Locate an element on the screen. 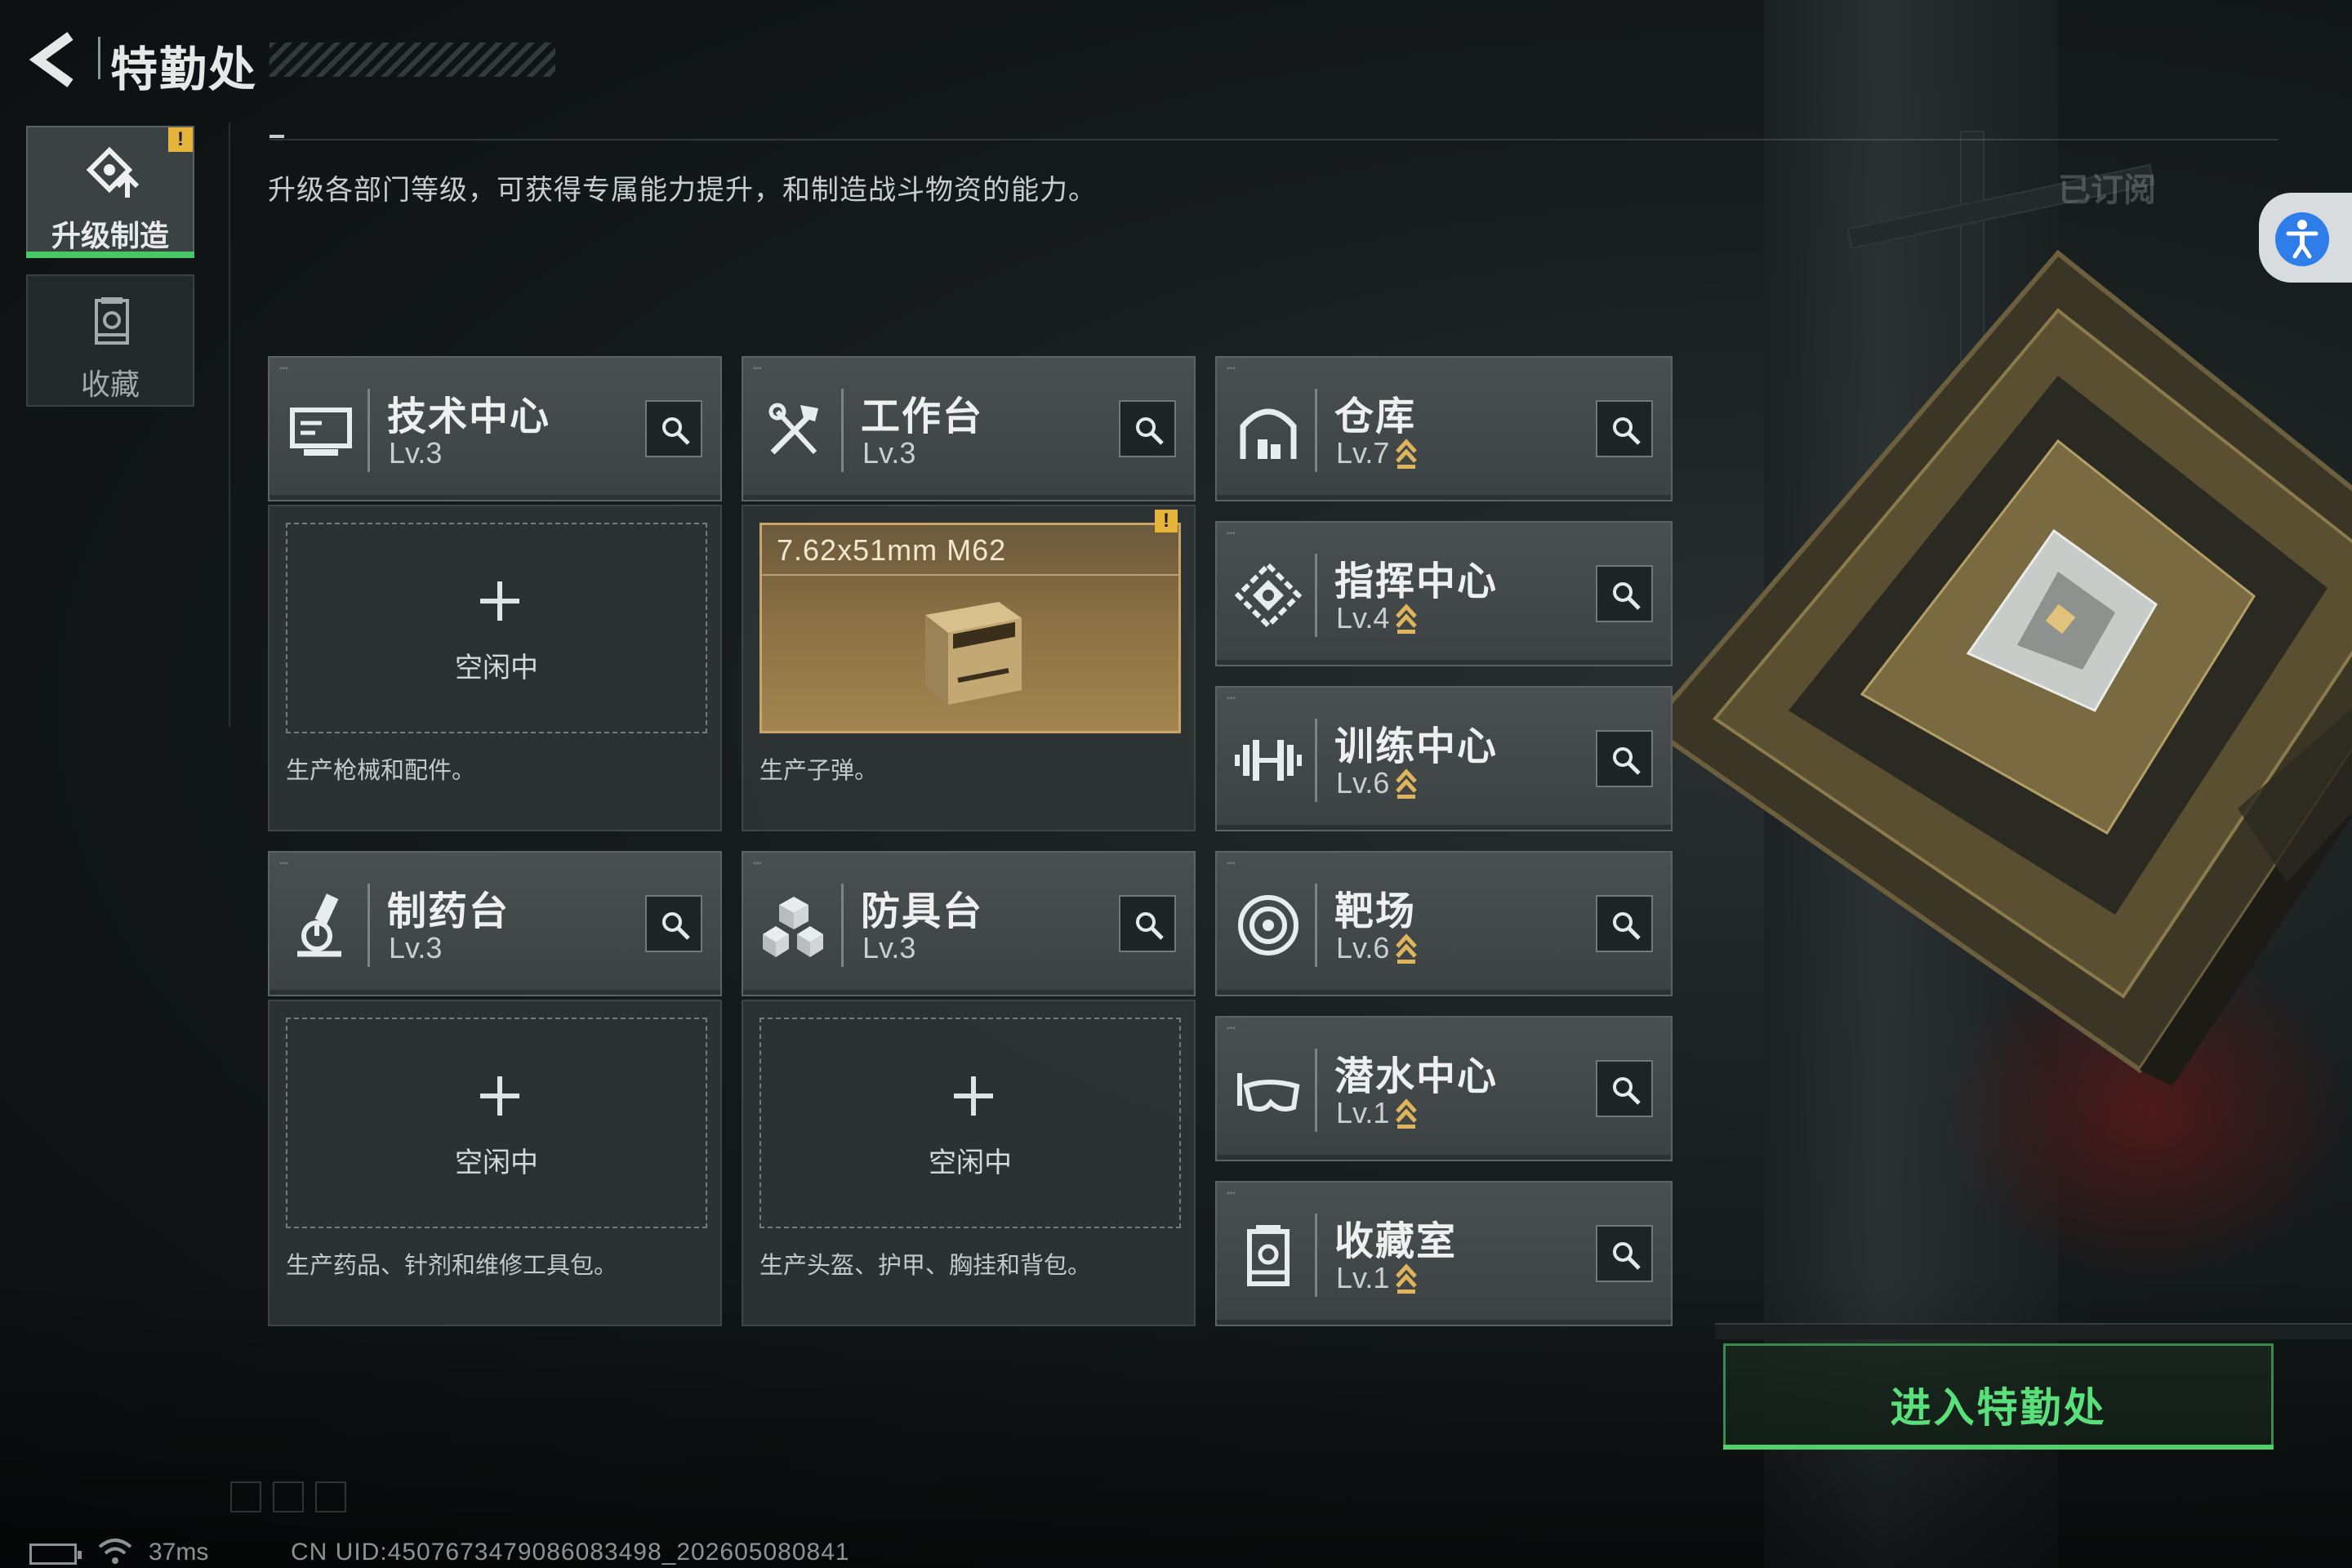 The height and width of the screenshot is (1568, 2352). subscribed-label: 已订阅 is located at coordinates (2107, 190).